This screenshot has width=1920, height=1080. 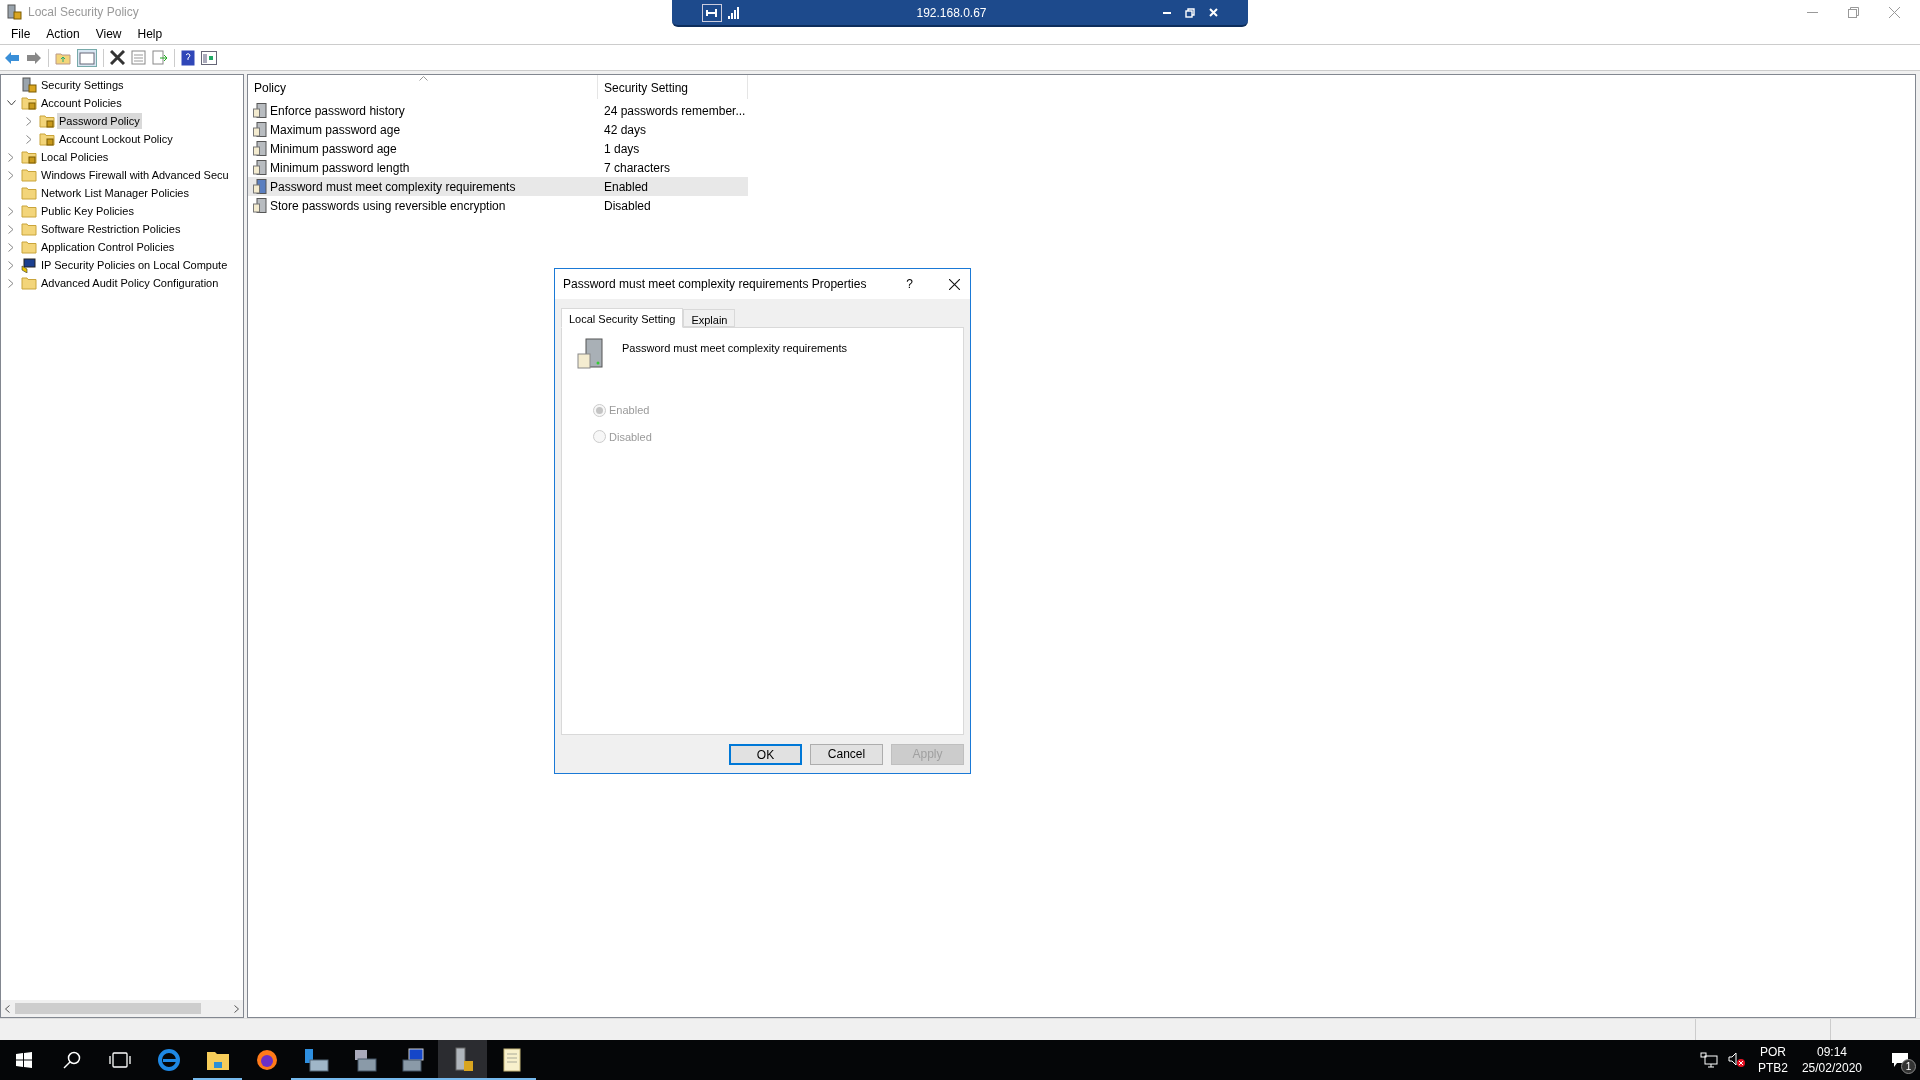 What do you see at coordinates (266, 1060) in the screenshot?
I see `fox-globe-icon` at bounding box center [266, 1060].